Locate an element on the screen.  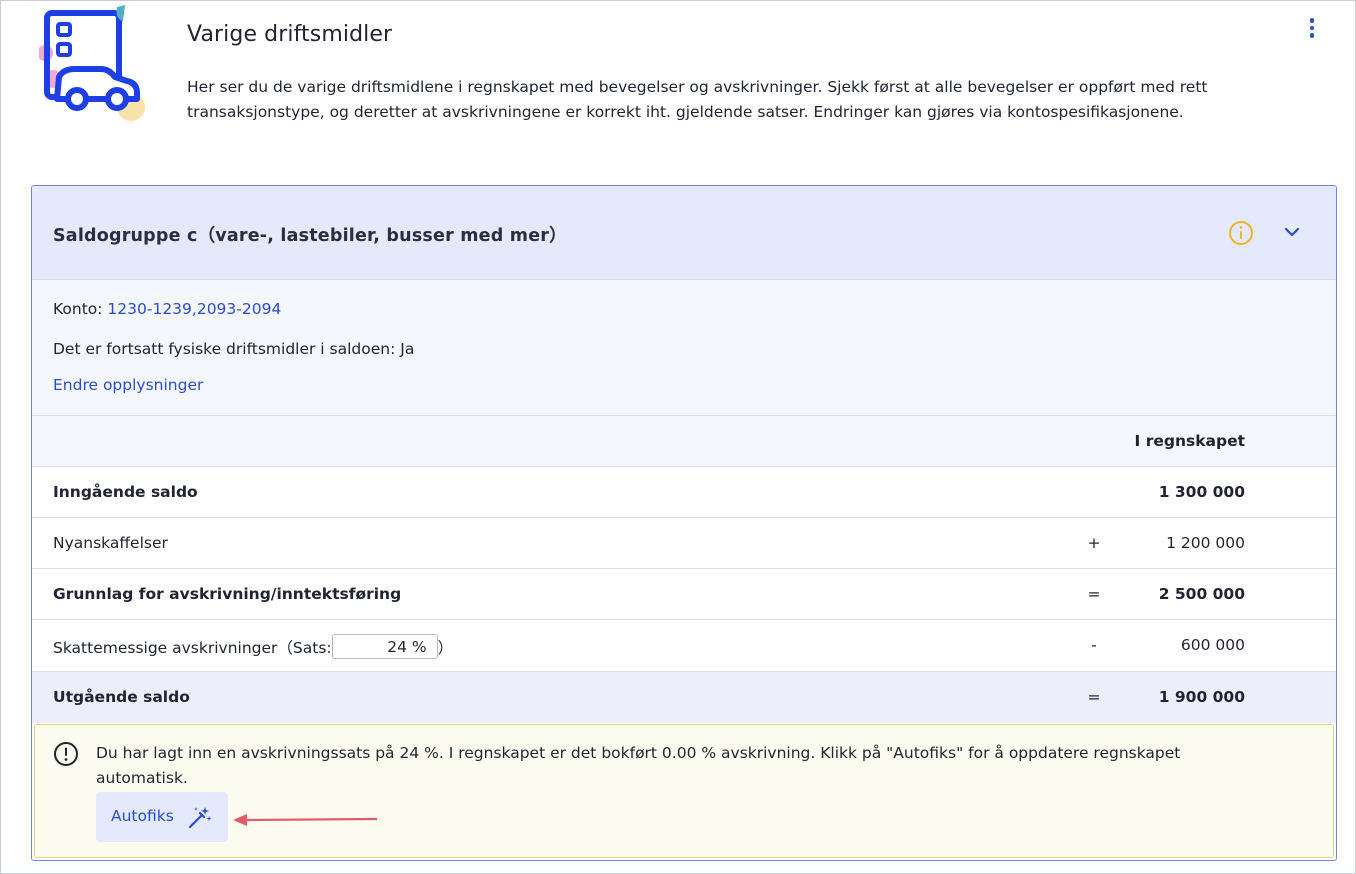
konto-line: Konto: 1230-1239,2093-2094 is located at coordinates (167, 309).